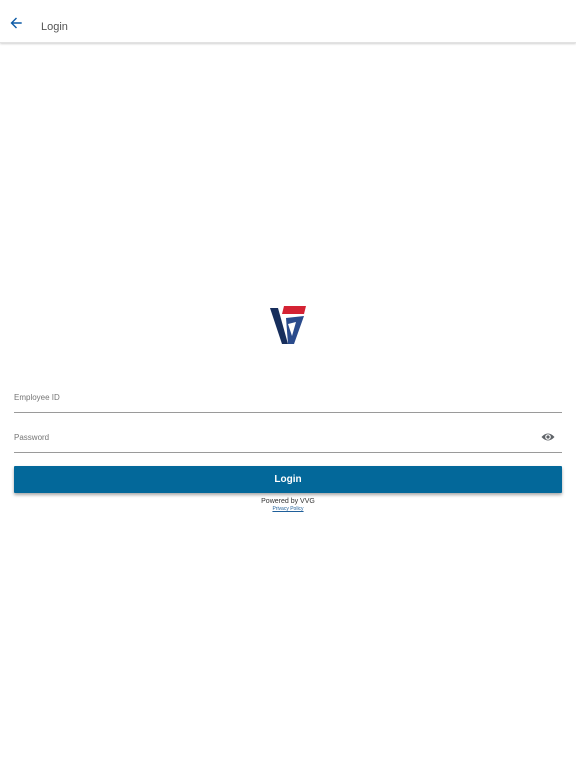 The image size is (576, 768). Describe the element at coordinates (548, 437) in the screenshot. I see `eye-icon` at that location.